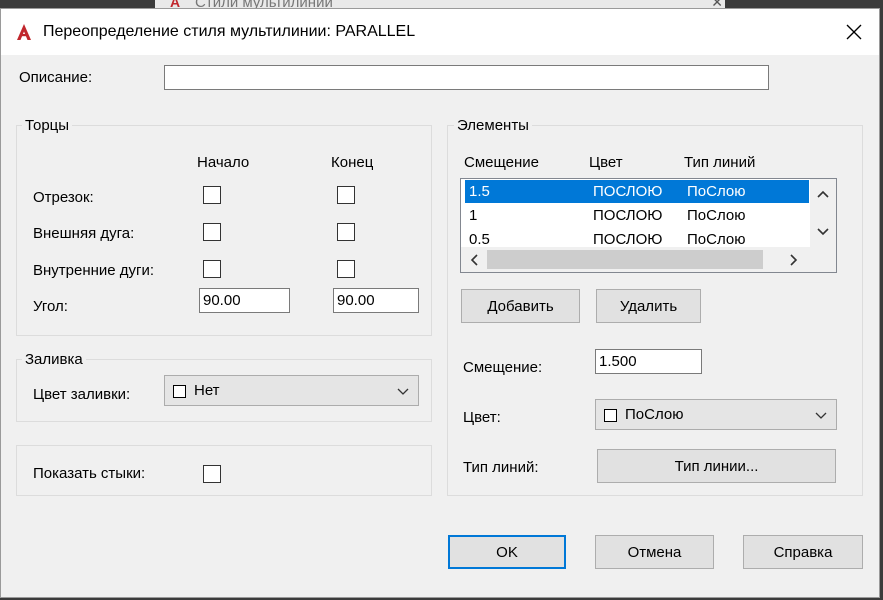 This screenshot has height=600, width=883. What do you see at coordinates (503, 367) in the screenshot?
I see `offset-label: Смещение:` at bounding box center [503, 367].